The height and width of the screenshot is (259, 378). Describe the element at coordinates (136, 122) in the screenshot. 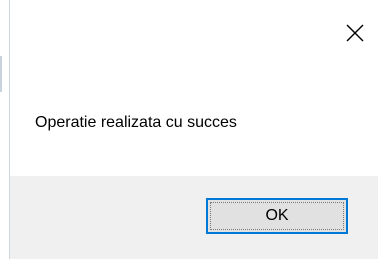

I see `dialog-message: Operatie realizata cu succes` at that location.